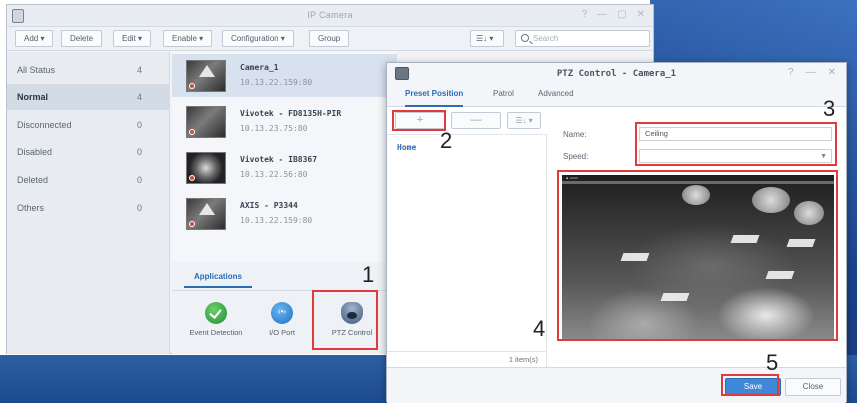 The width and height of the screenshot is (857, 403). I want to click on preset-list: Home, so click(467, 243).